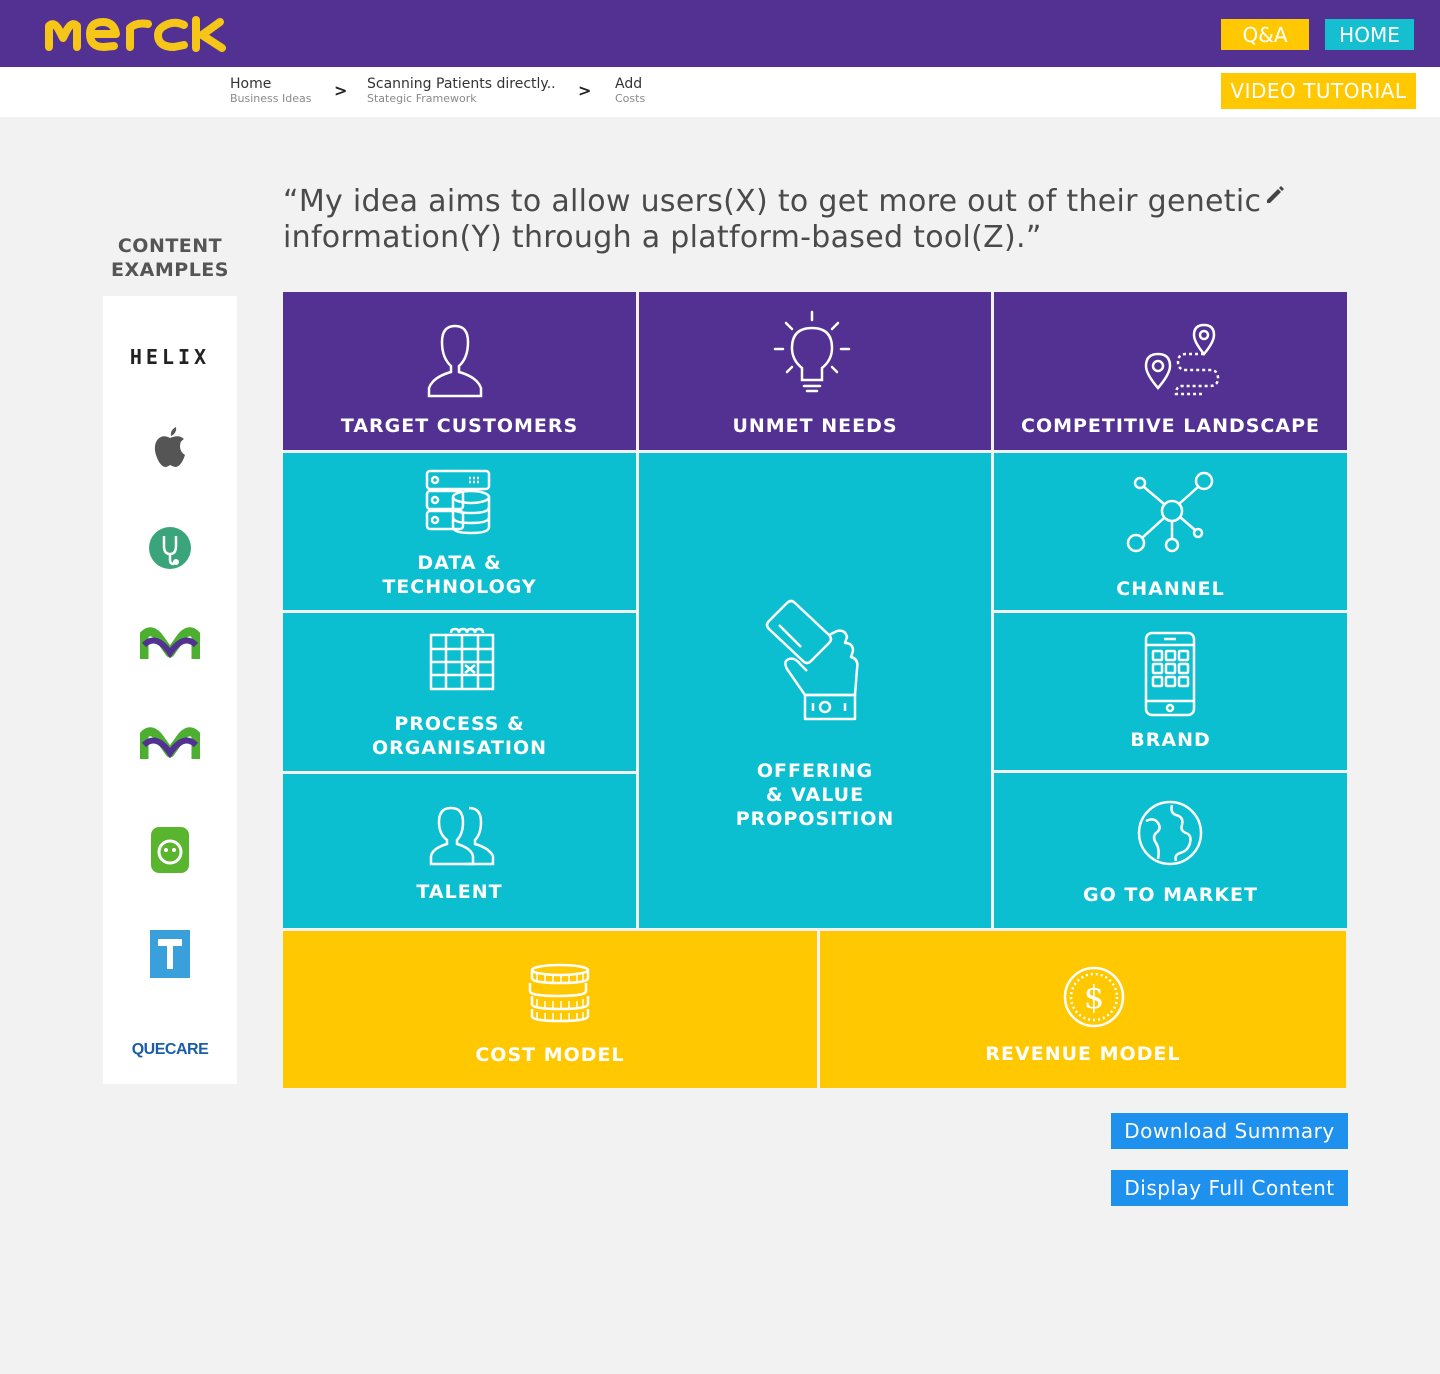  I want to click on apple-icon, so click(169, 447).